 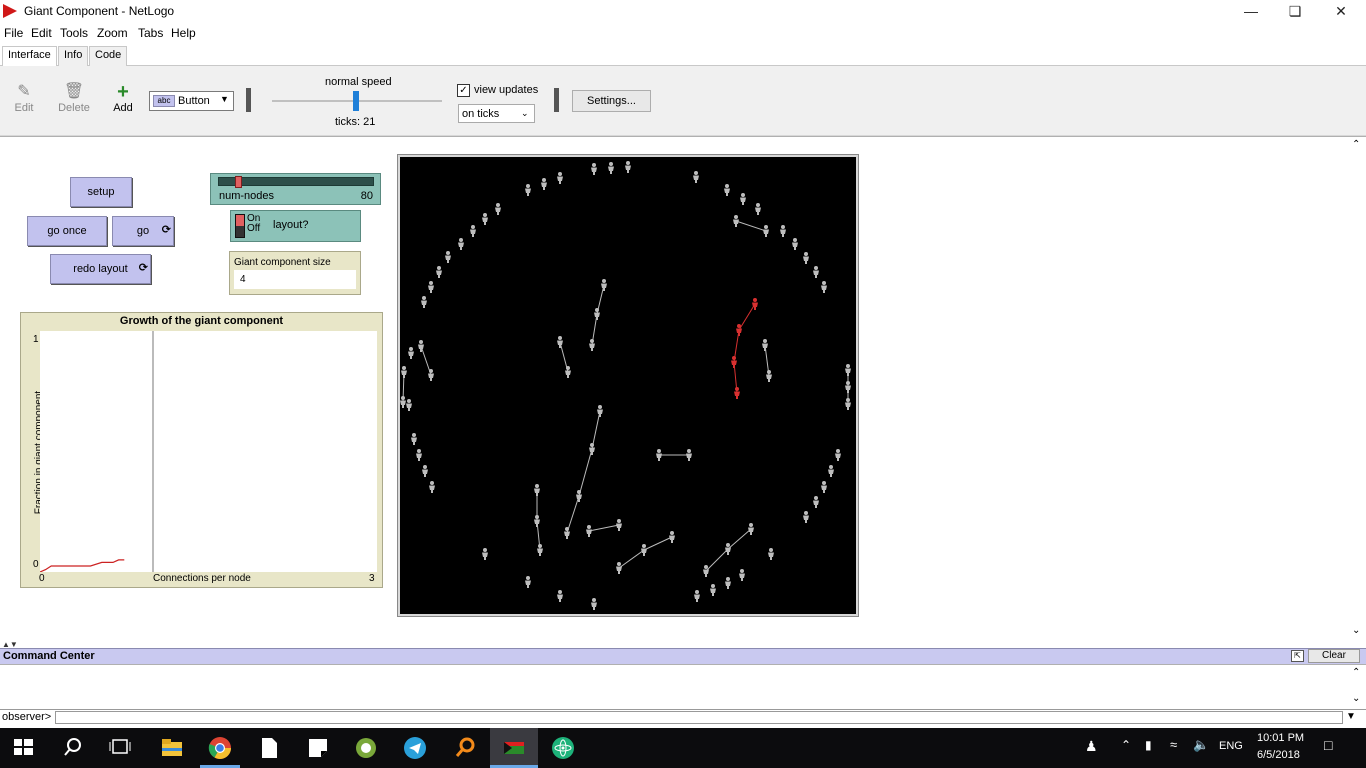 I want to click on restore-button: ❏, so click(x=1295, y=12).